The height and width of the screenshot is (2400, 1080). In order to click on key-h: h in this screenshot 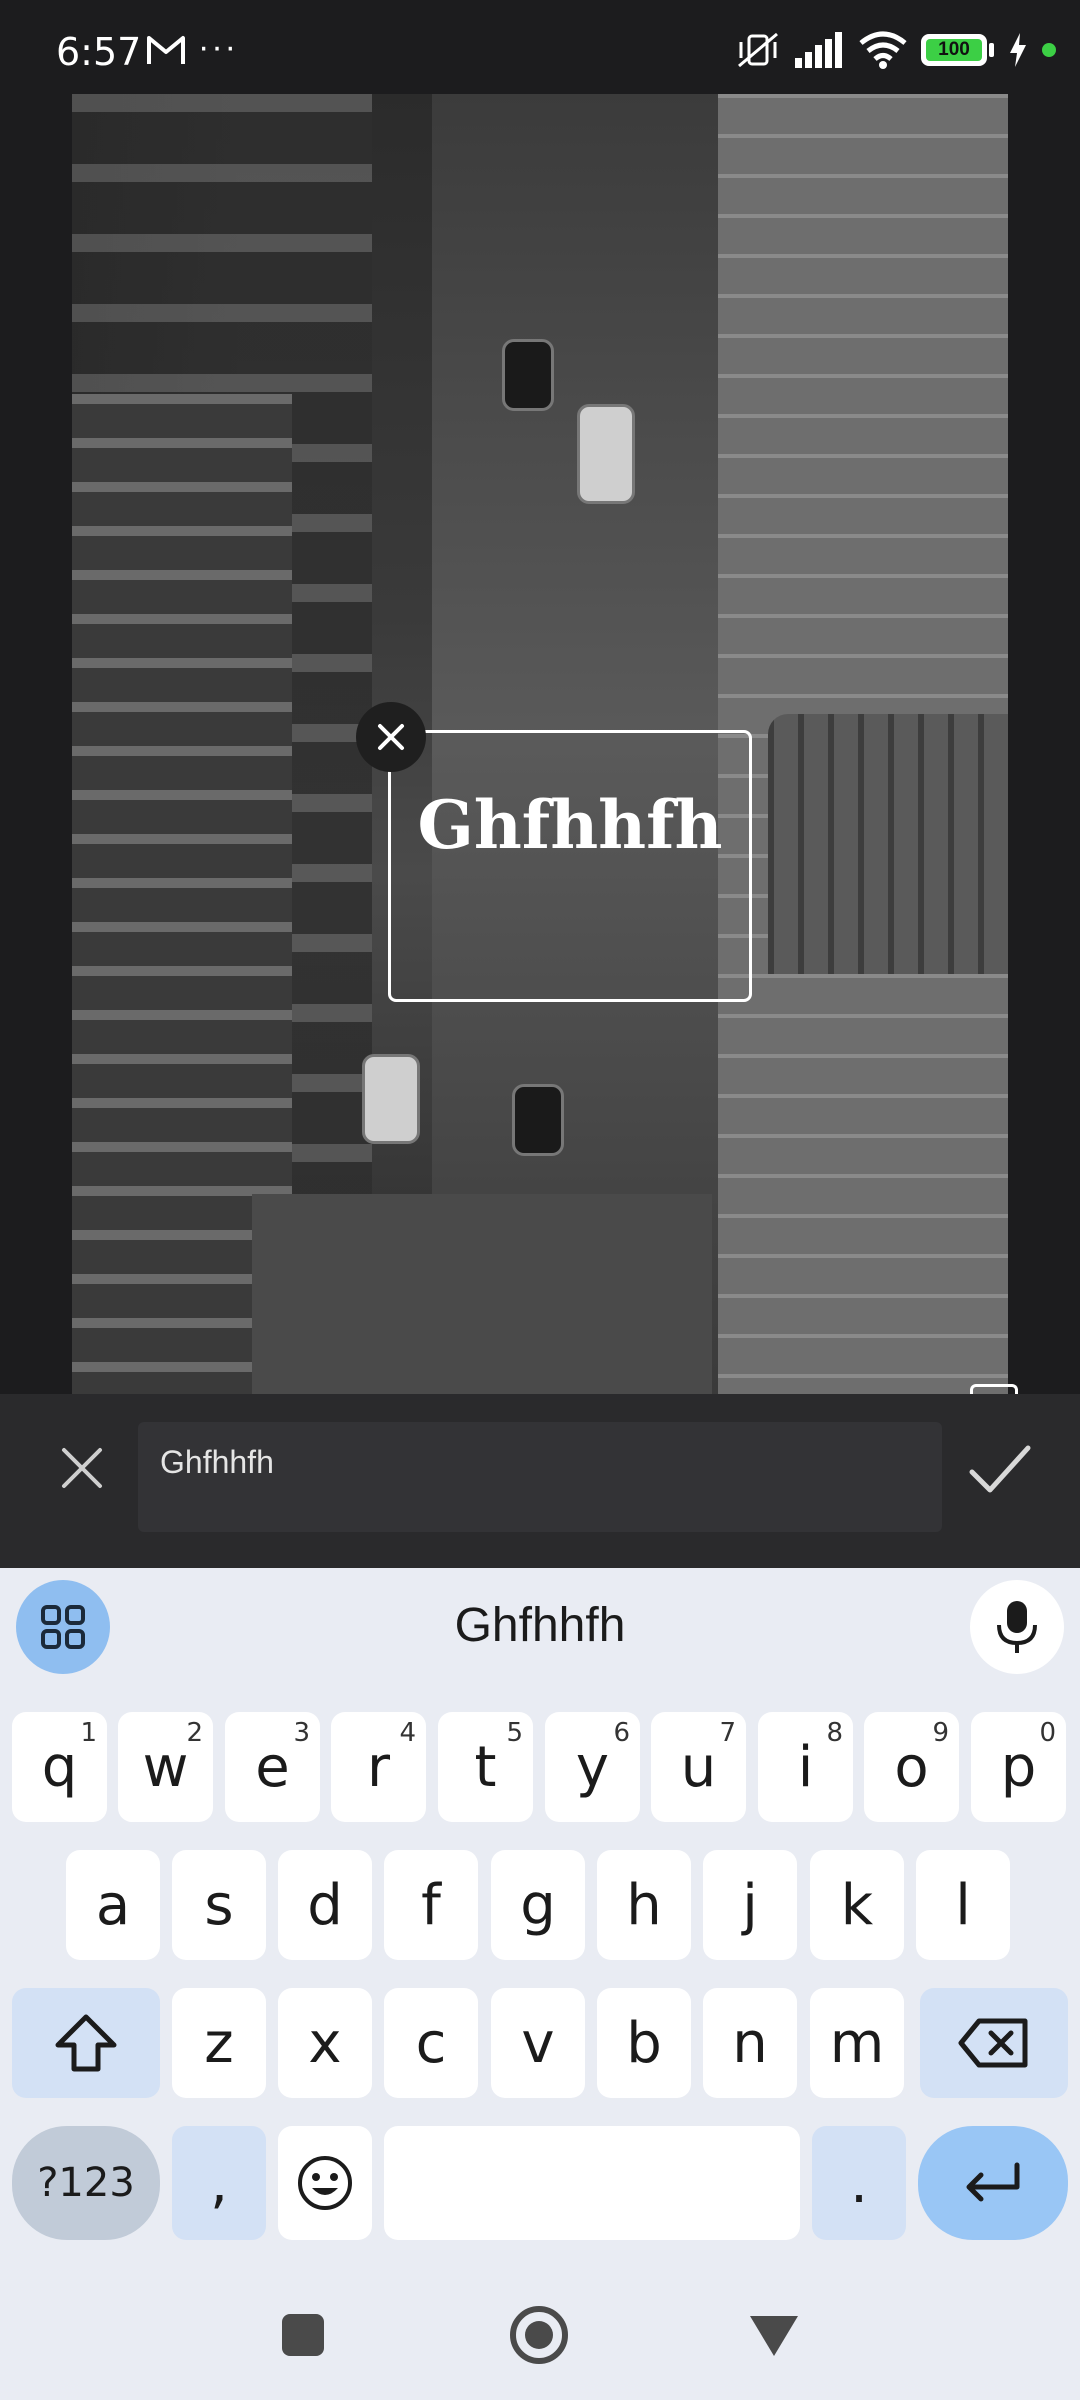, I will do `click(644, 1905)`.